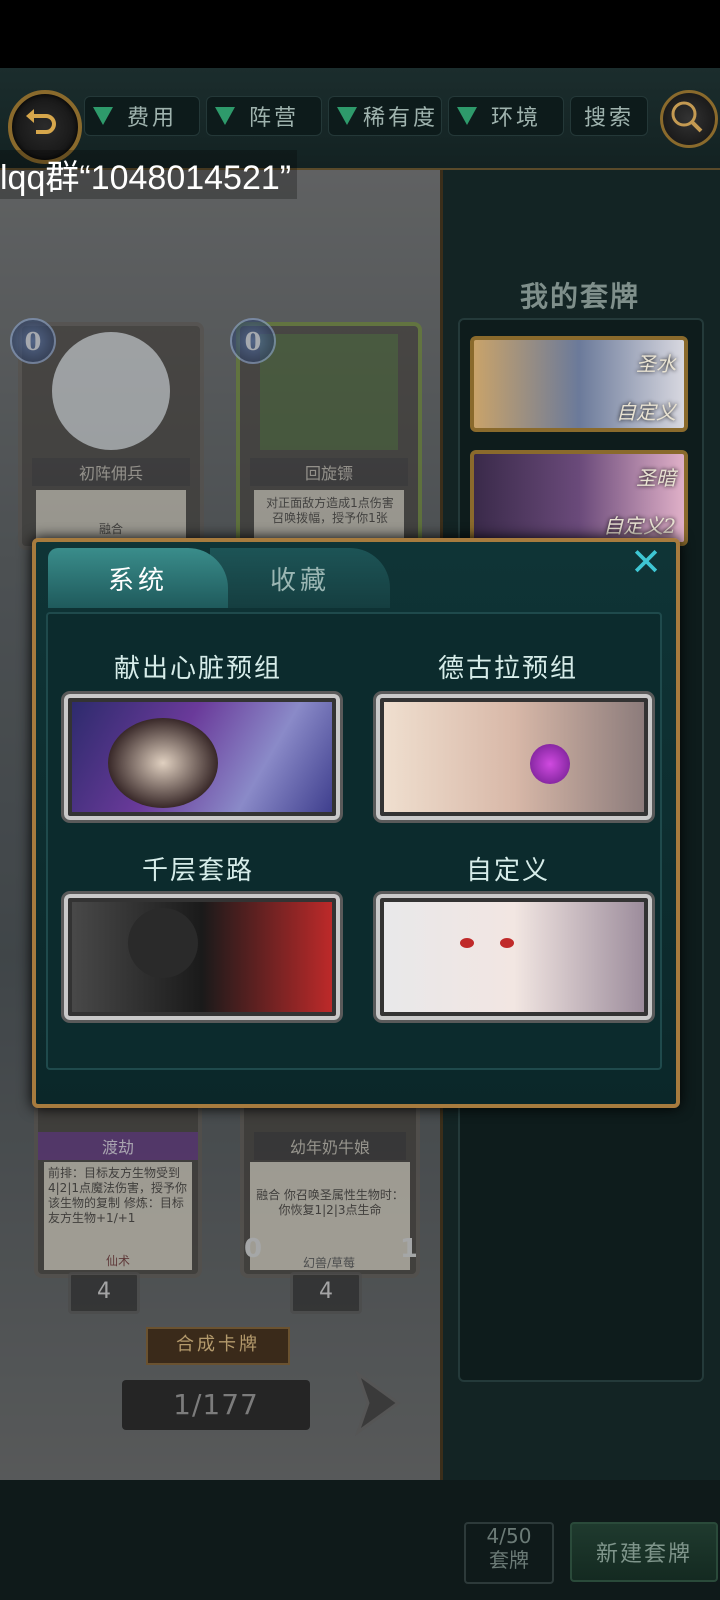 The width and height of the screenshot is (720, 1600). Describe the element at coordinates (253, 1249) in the screenshot. I see `card-attack: 0` at that location.